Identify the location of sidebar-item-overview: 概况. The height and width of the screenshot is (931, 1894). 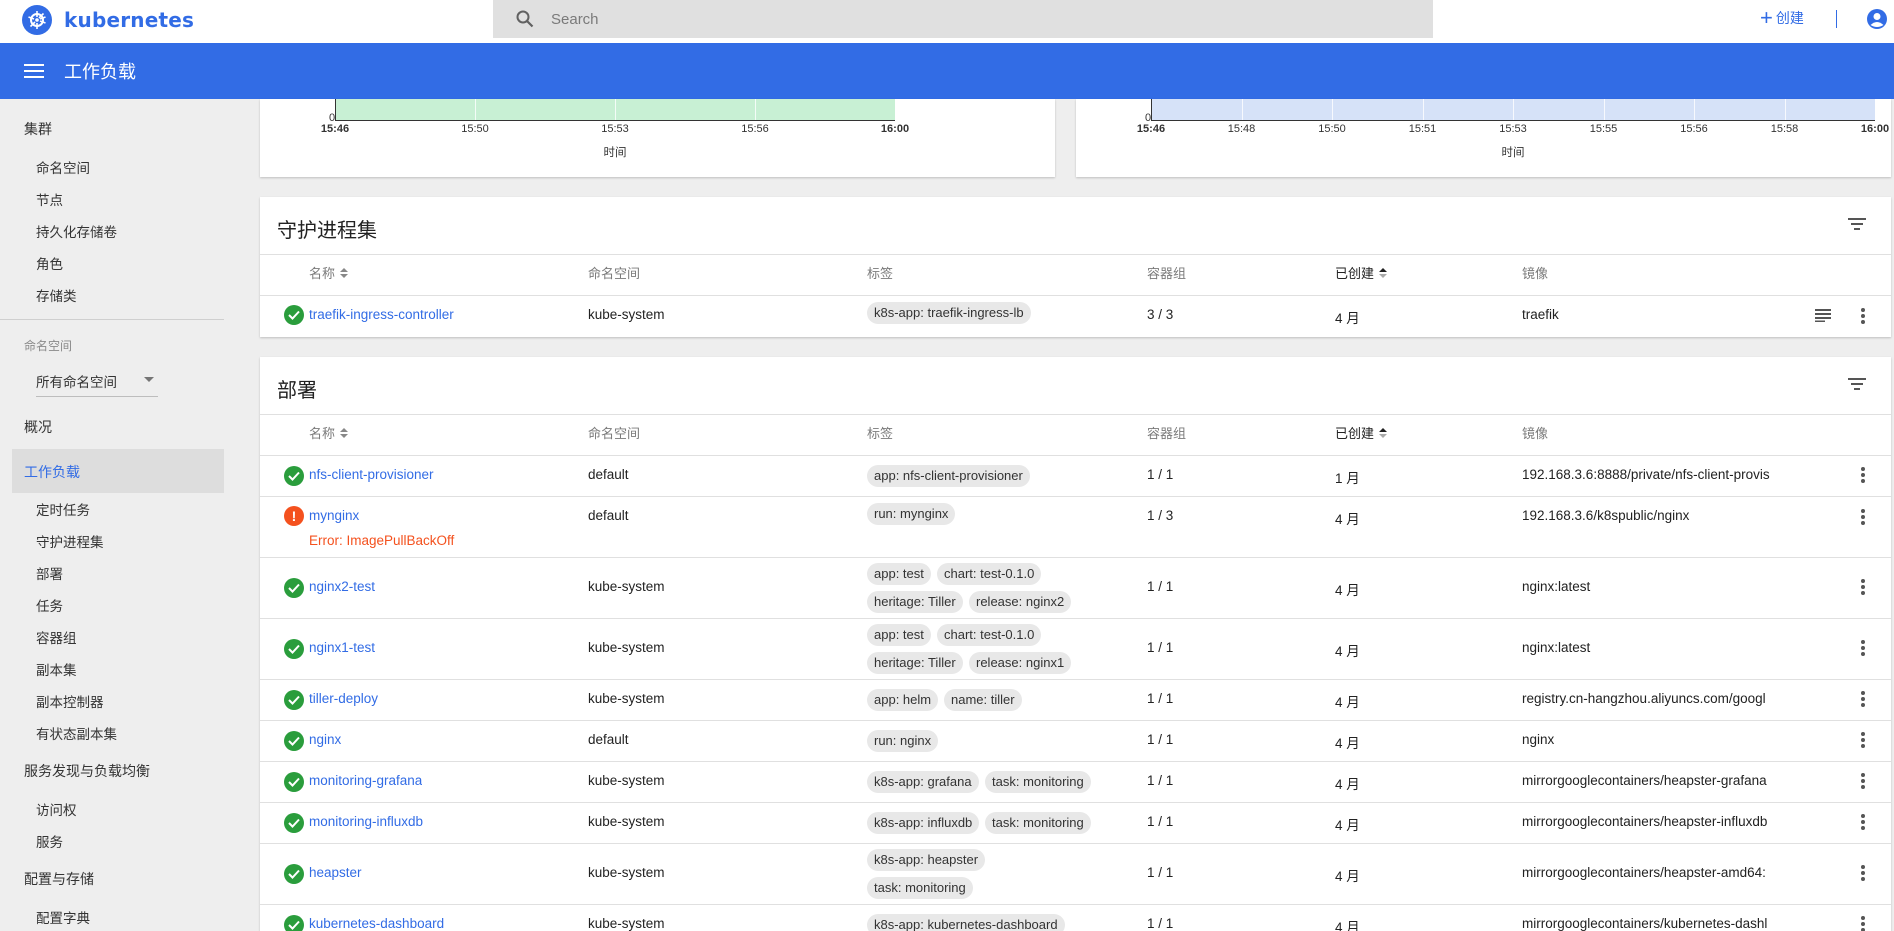
(38, 427).